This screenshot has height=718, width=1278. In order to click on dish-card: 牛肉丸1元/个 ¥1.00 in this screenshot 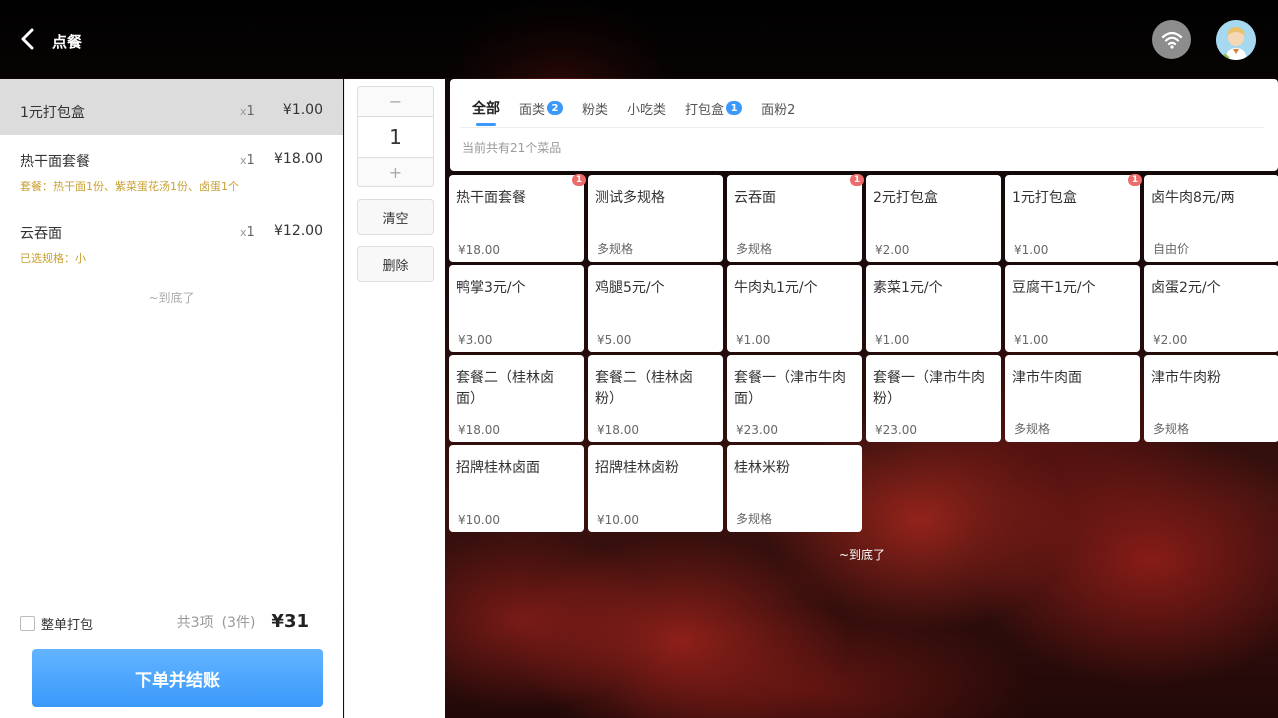, I will do `click(794, 308)`.